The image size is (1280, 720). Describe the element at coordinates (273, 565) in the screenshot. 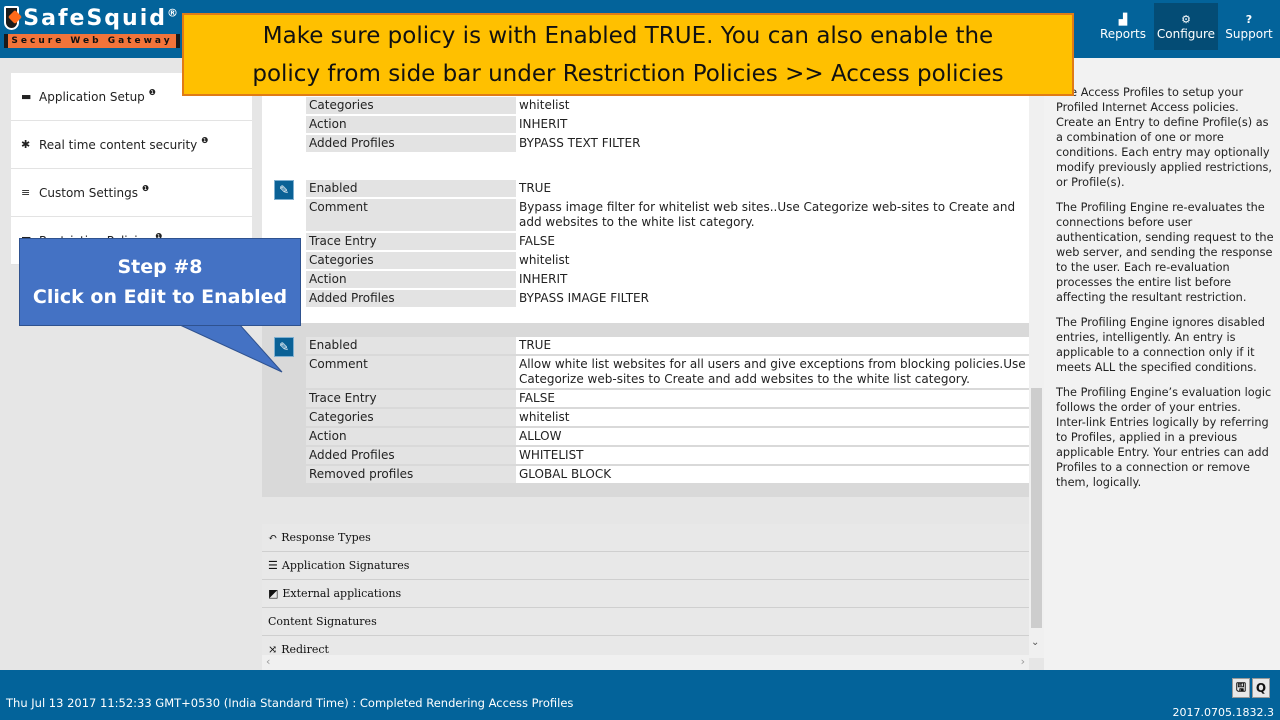

I see `server-icon: ☰` at that location.